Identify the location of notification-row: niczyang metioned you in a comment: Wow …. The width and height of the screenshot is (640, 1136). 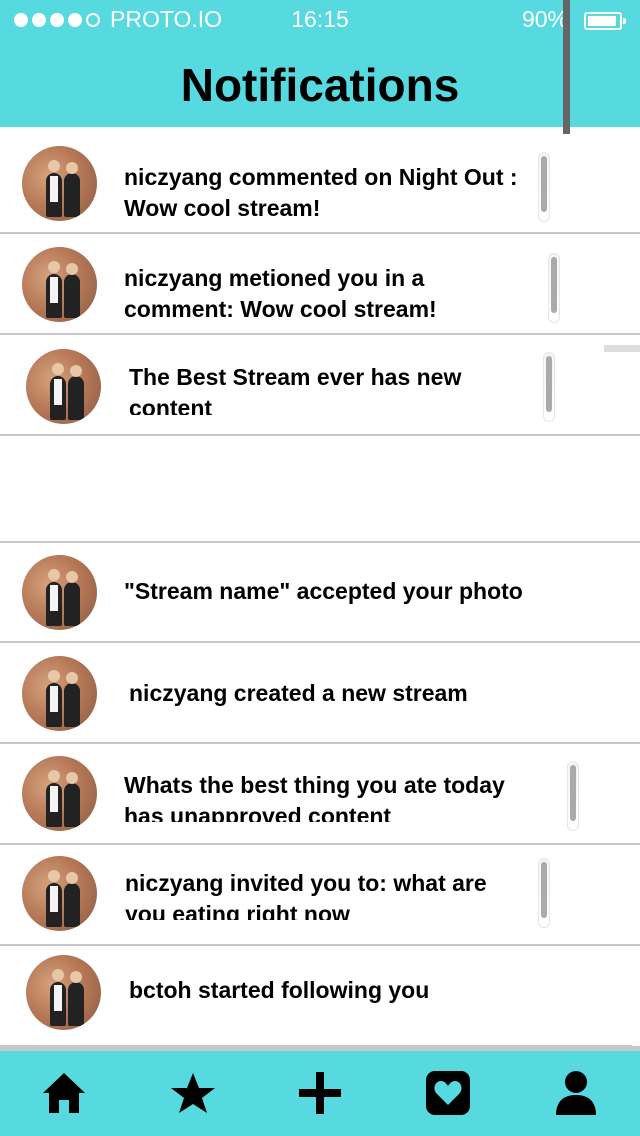
(320, 285).